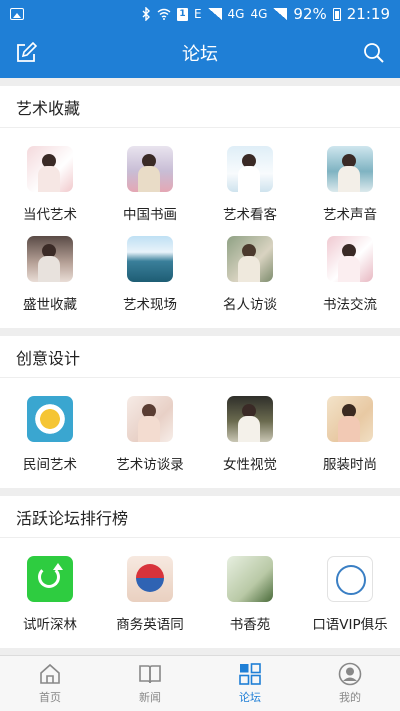  I want to click on forum-tile: 当代艺术, so click(50, 185).